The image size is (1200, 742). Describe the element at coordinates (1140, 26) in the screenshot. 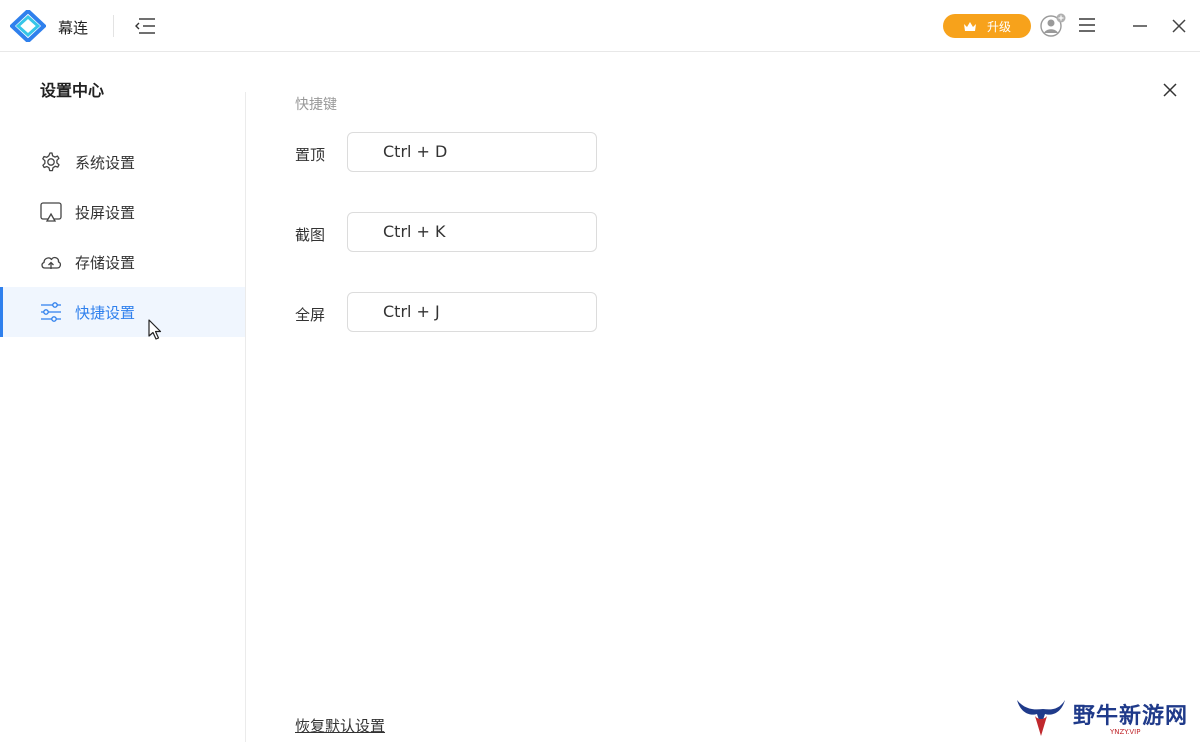

I see `minimize-icon` at that location.